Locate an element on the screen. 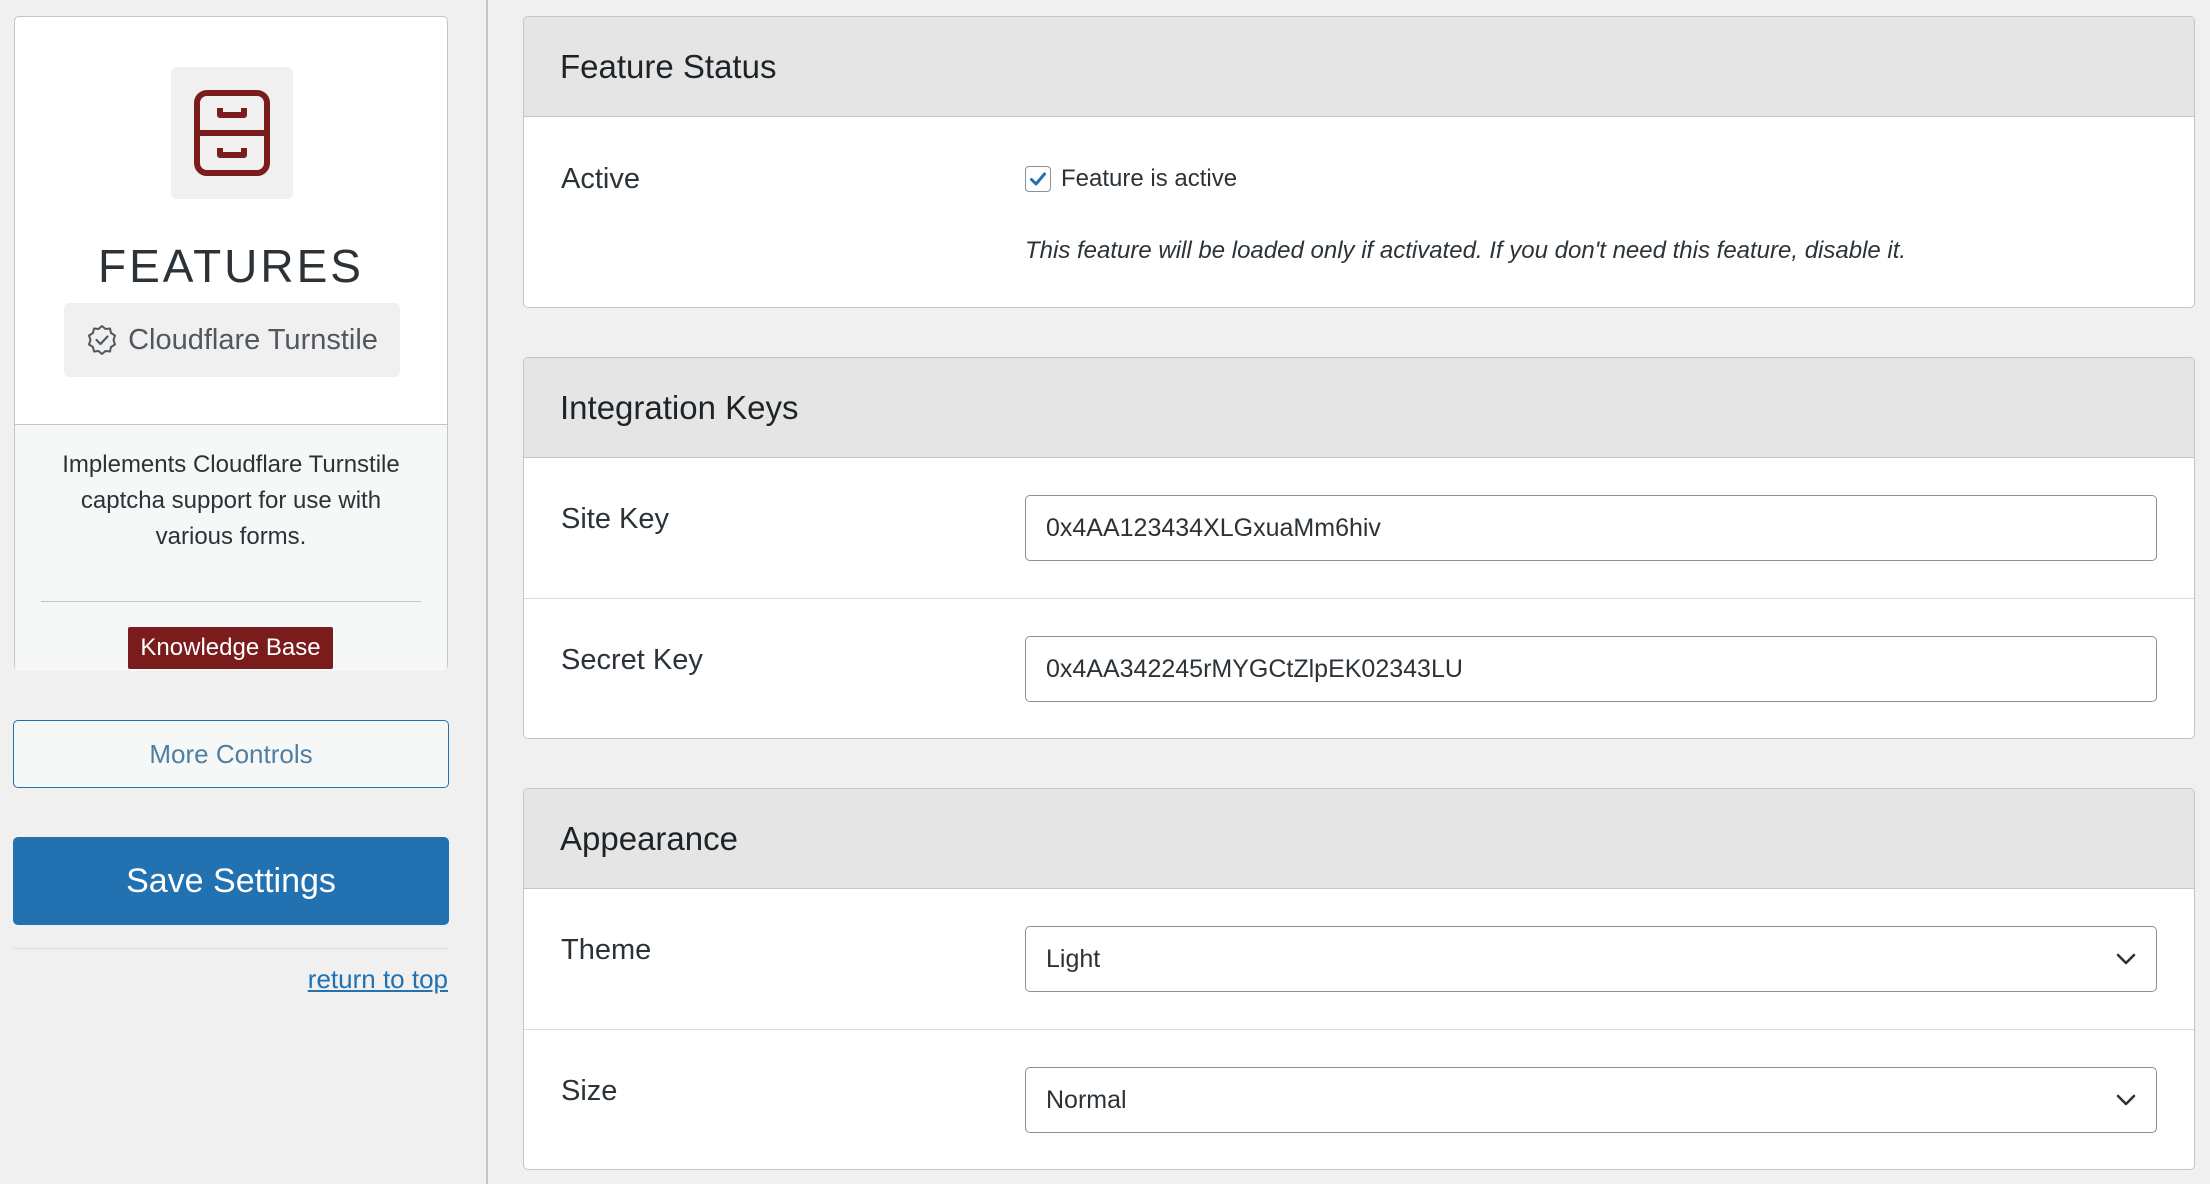 Image resolution: width=2210 pixels, height=1184 pixels. more-controls-button: More Controls is located at coordinates (231, 754).